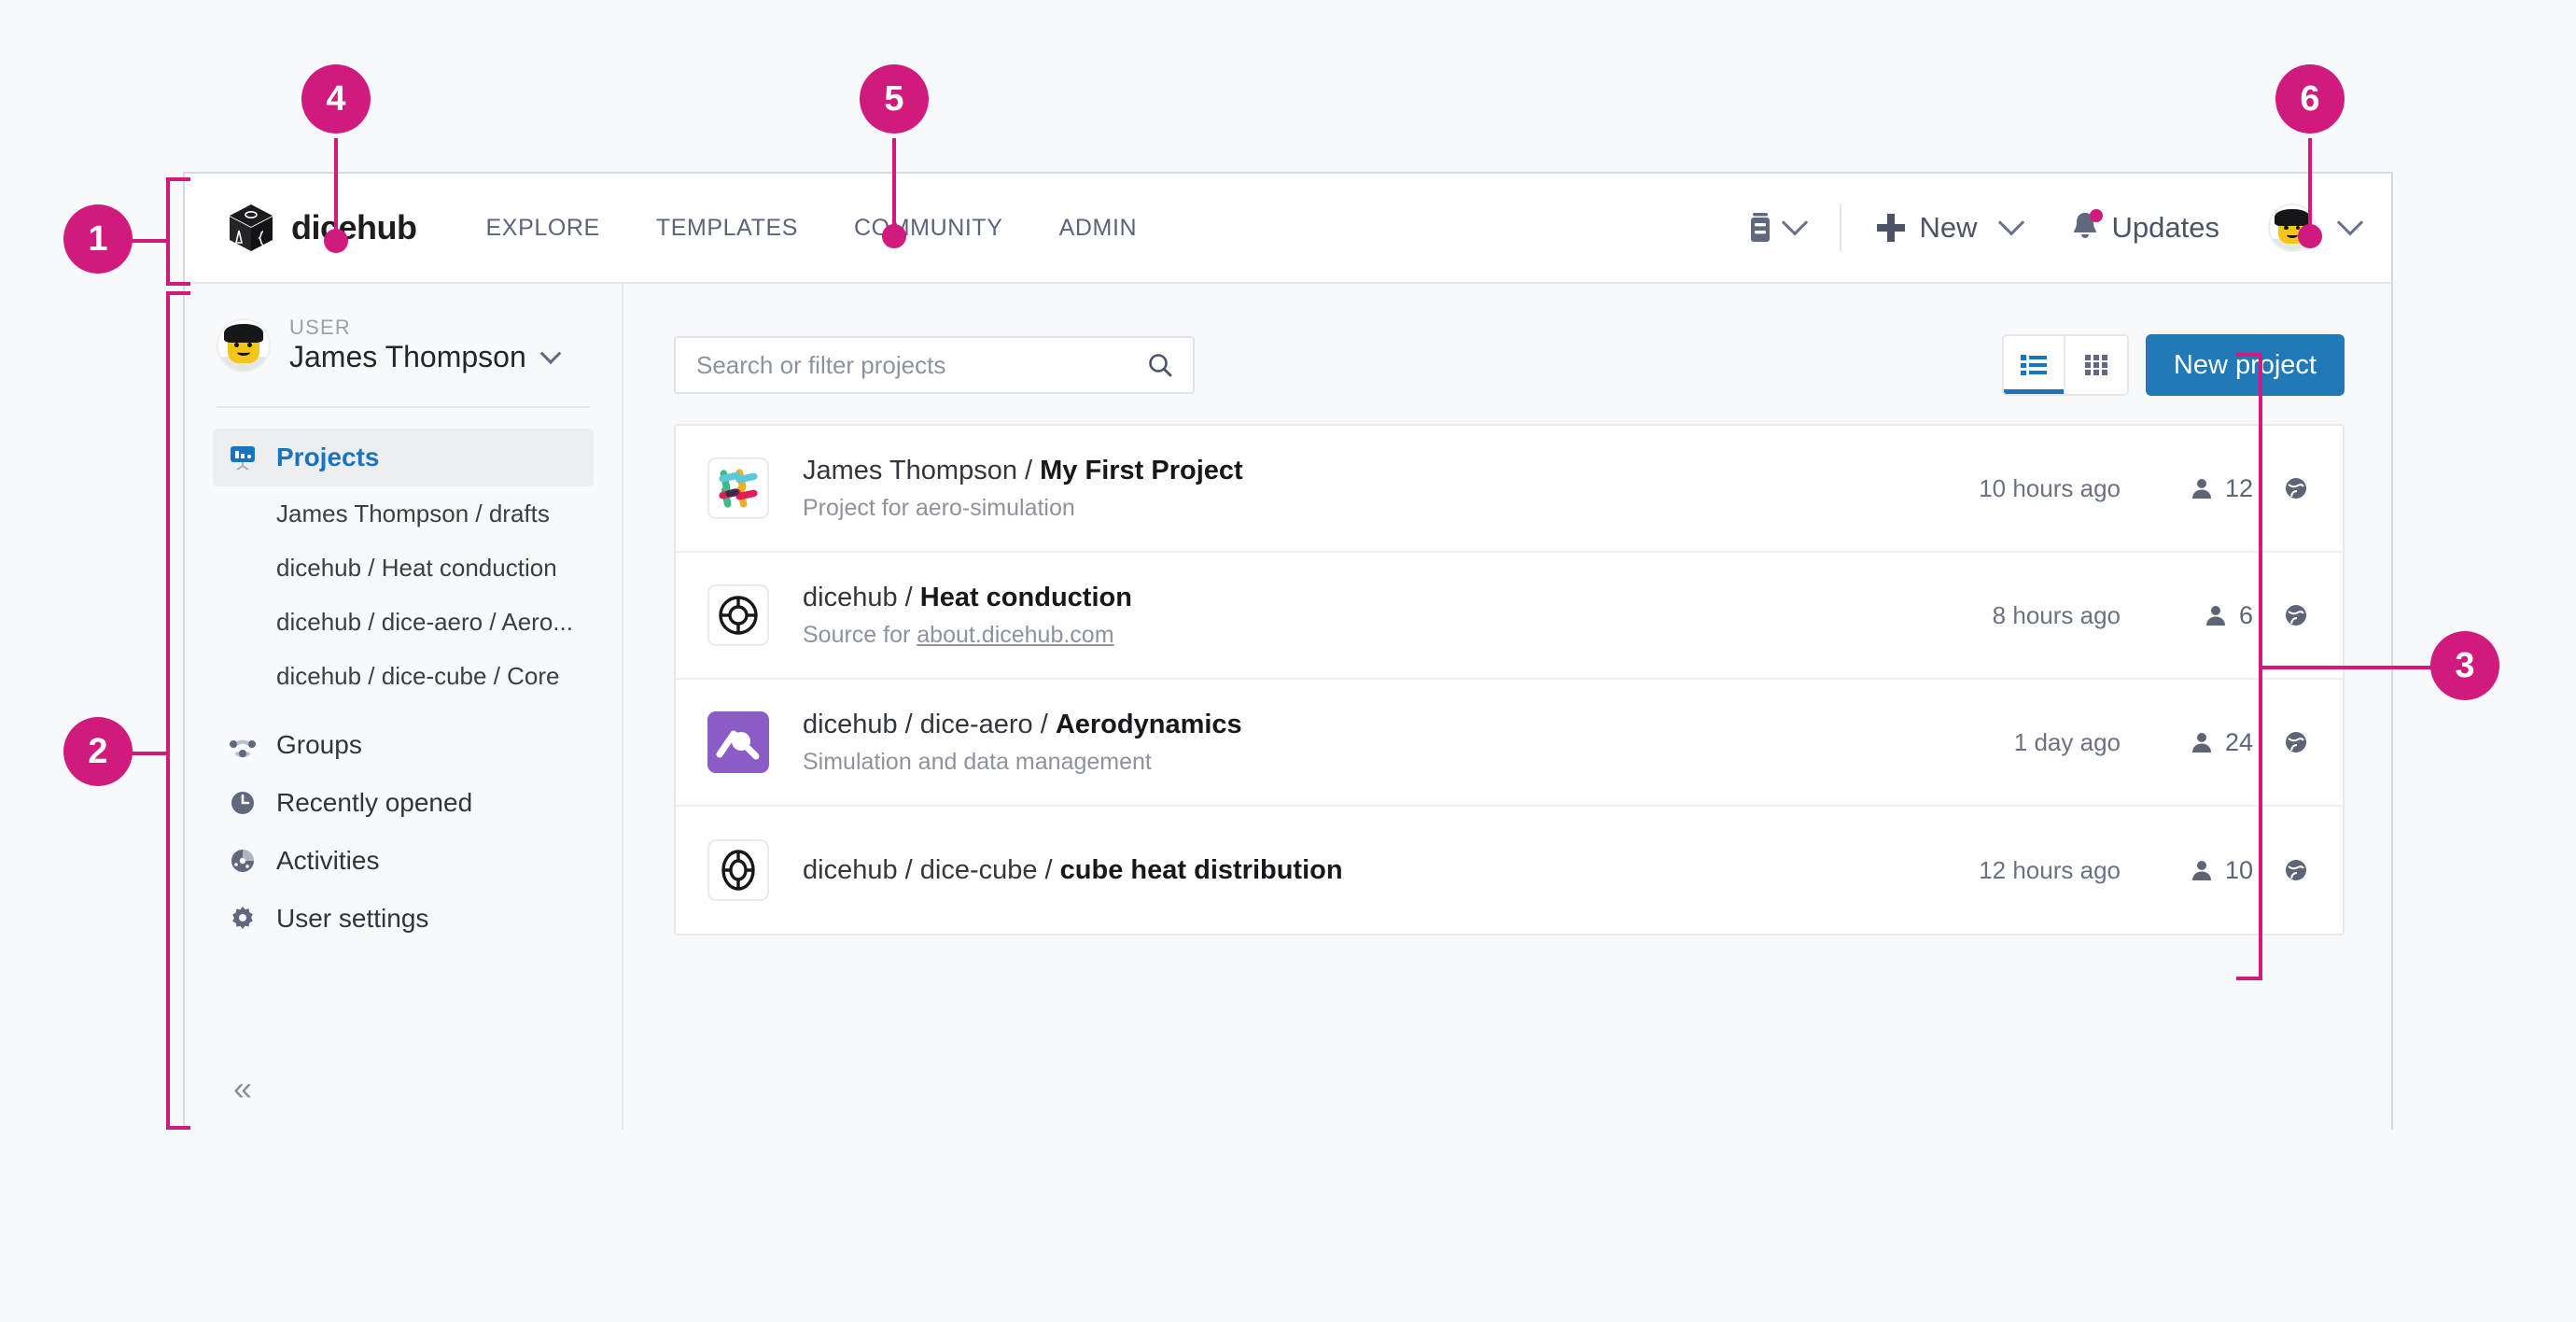 The height and width of the screenshot is (1322, 2576). I want to click on sidebar-item-user-settings: User settings, so click(403, 919).